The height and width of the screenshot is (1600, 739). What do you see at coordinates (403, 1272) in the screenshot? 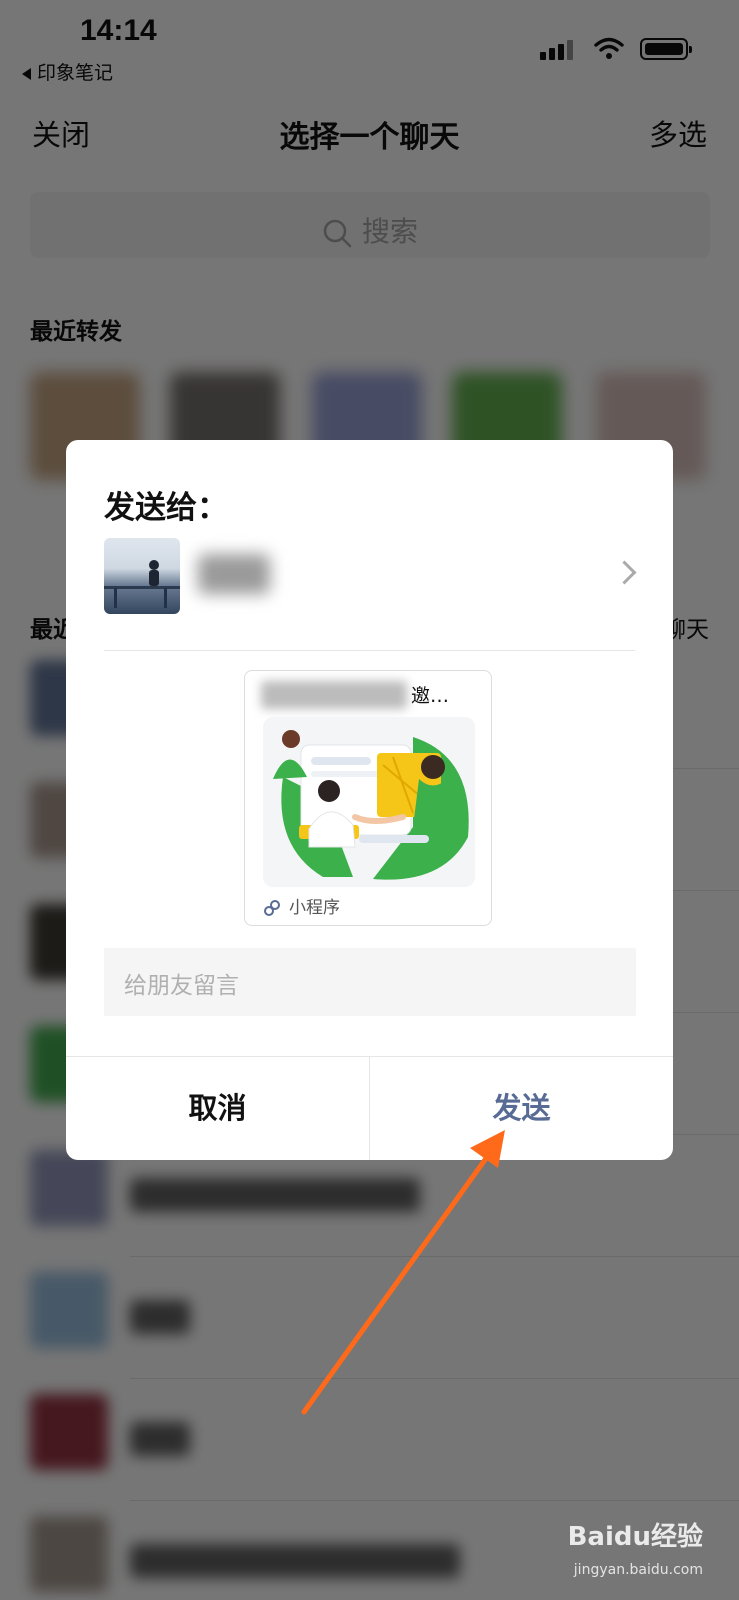
I see `annotation-arrow-icon` at bounding box center [403, 1272].